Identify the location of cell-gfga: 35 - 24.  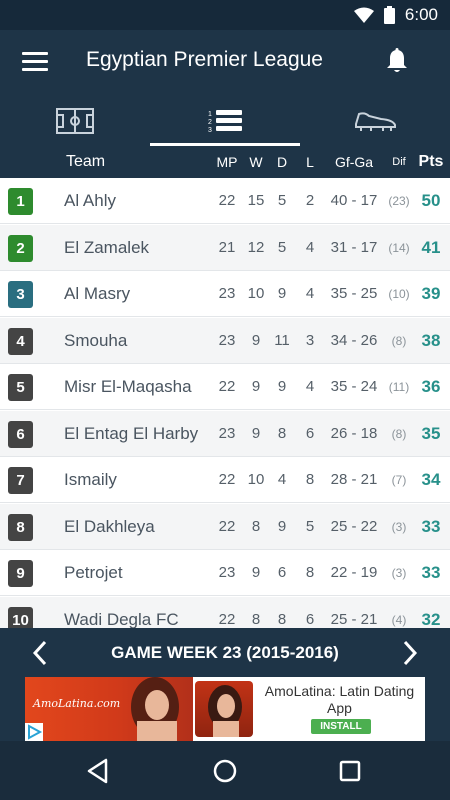
(354, 386).